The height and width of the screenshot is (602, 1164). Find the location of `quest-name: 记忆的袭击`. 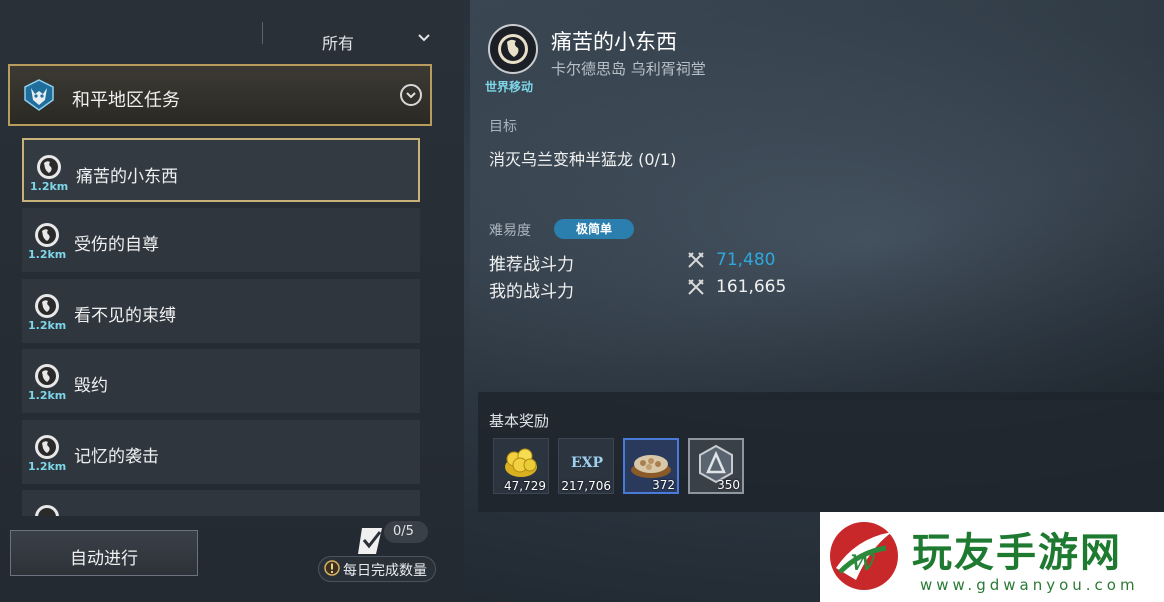

quest-name: 记忆的袭击 is located at coordinates (116, 457).